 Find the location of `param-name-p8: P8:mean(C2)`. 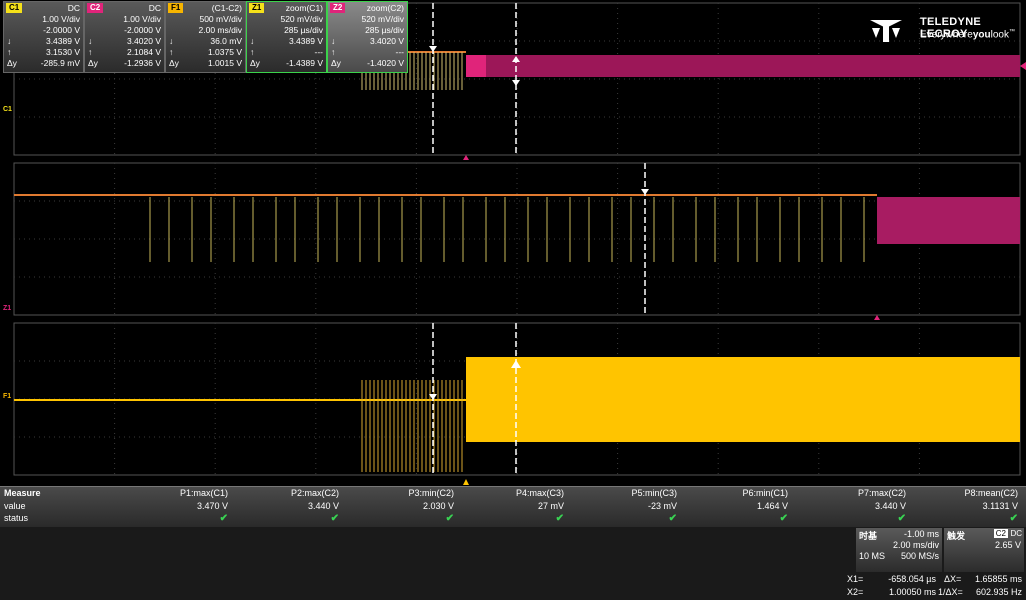

param-name-p8: P8:mean(C2) is located at coordinates (963, 493).